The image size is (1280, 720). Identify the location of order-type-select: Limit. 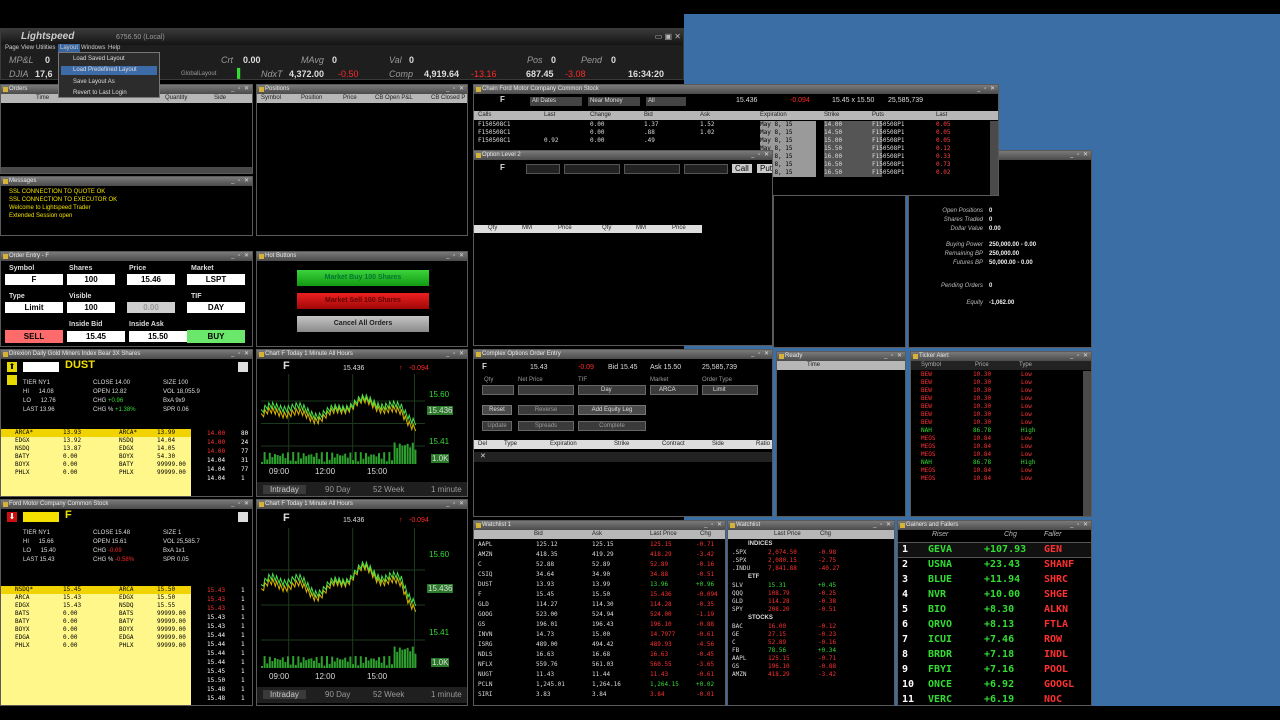
(730, 390).